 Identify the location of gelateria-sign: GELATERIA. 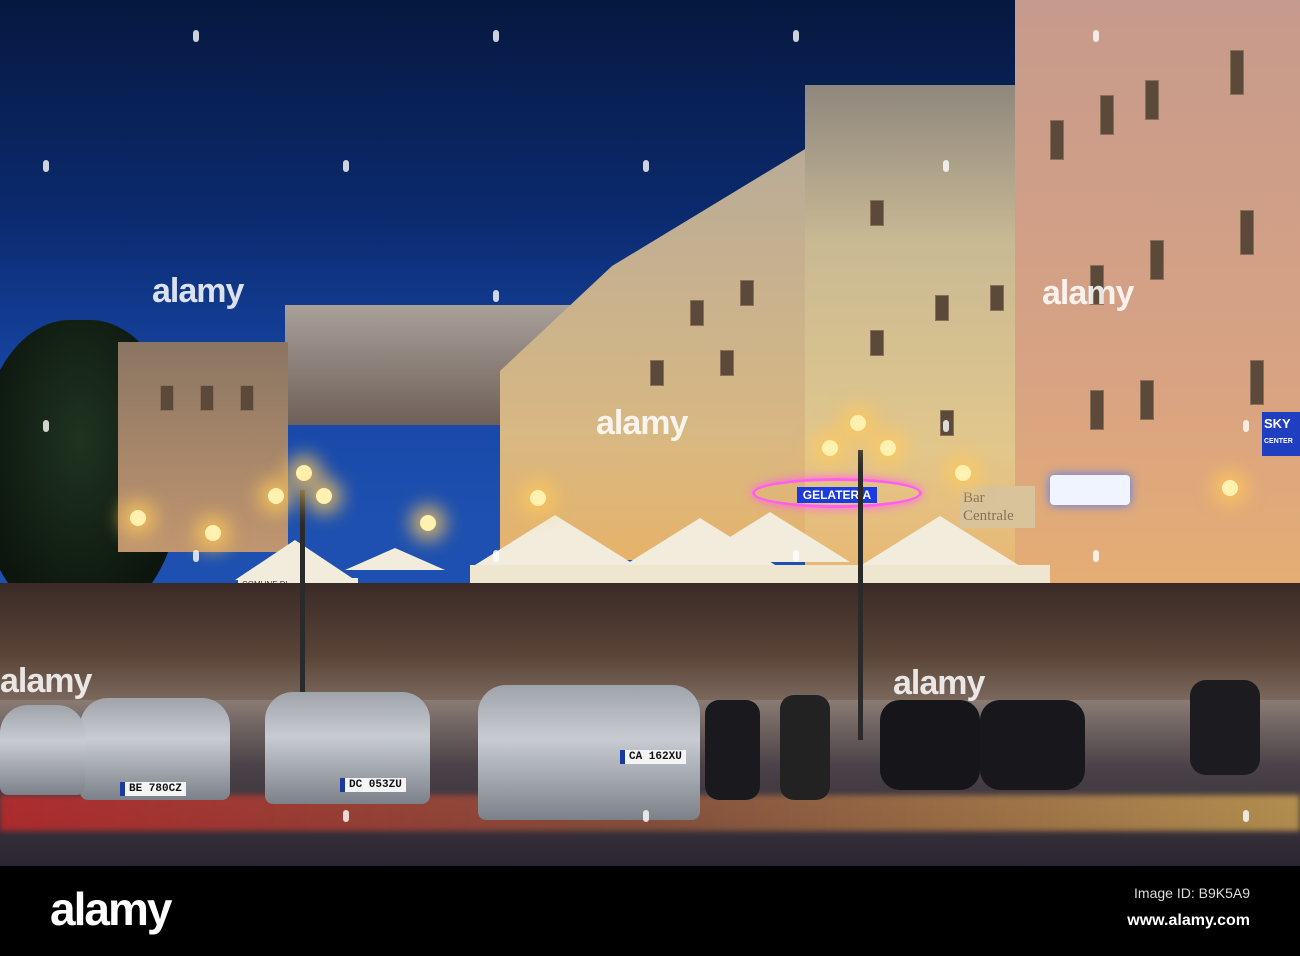
(837, 493).